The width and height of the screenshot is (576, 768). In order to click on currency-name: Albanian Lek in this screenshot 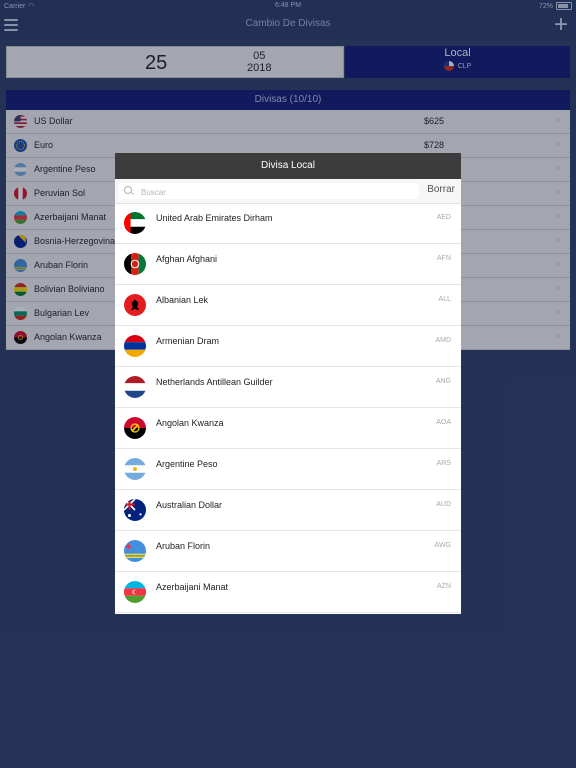, I will do `click(182, 300)`.